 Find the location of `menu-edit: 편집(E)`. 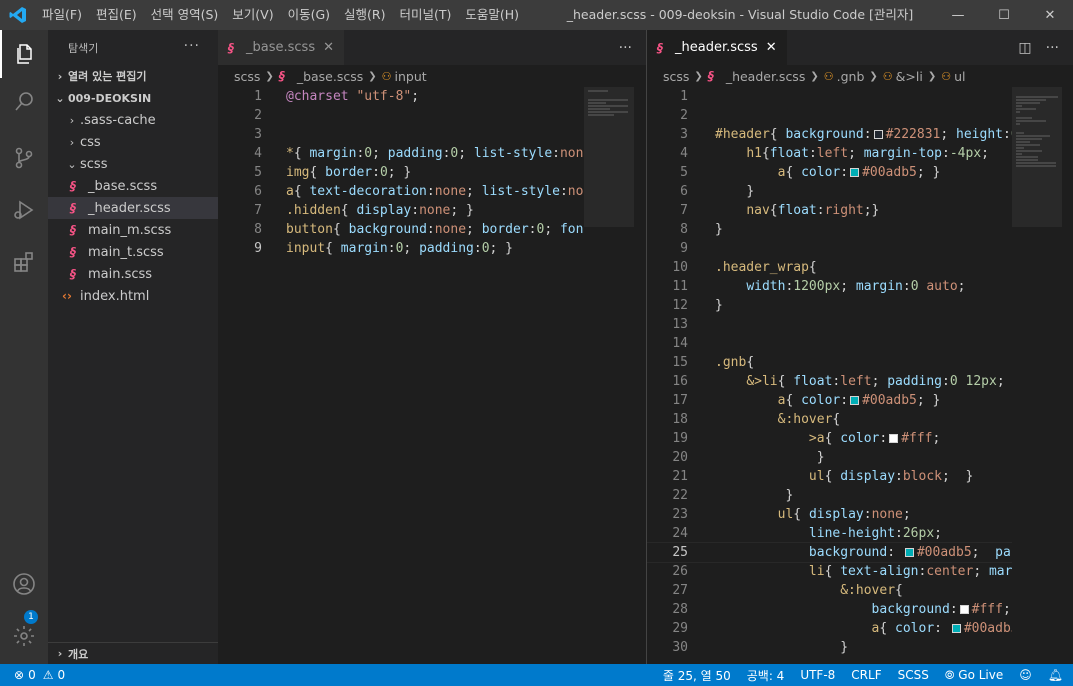

menu-edit: 편집(E) is located at coordinates (116, 15).